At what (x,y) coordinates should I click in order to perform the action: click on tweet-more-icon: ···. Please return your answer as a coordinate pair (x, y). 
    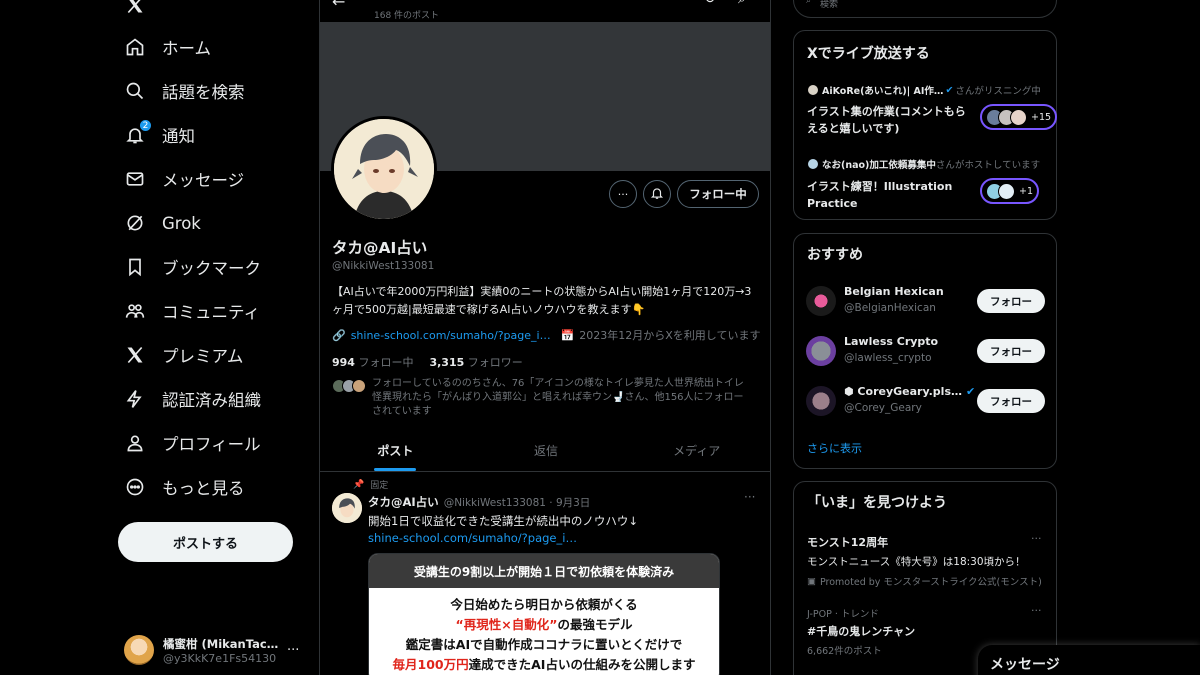
    Looking at the image, I should click on (749, 497).